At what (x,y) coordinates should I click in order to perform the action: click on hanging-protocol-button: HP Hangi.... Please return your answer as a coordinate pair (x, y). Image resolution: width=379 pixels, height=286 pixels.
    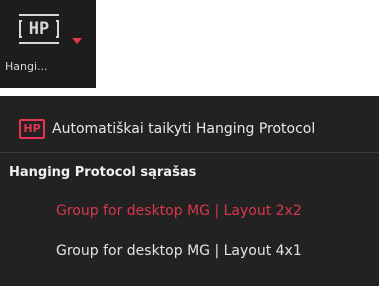
    Looking at the image, I should click on (48, 44).